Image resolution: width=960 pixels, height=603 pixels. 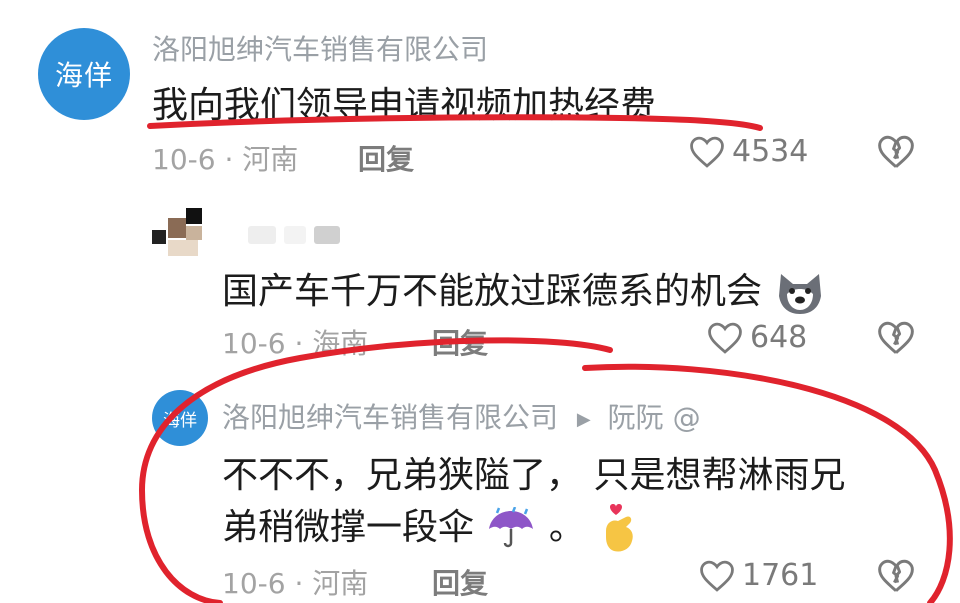 I want to click on caret-right-icon: ▶, so click(x=583, y=419).